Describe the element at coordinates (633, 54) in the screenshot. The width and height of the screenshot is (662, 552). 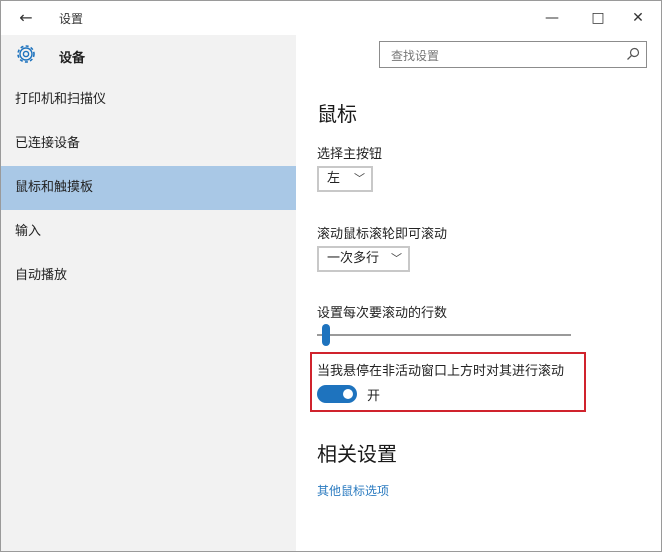
I see `search-icon` at that location.